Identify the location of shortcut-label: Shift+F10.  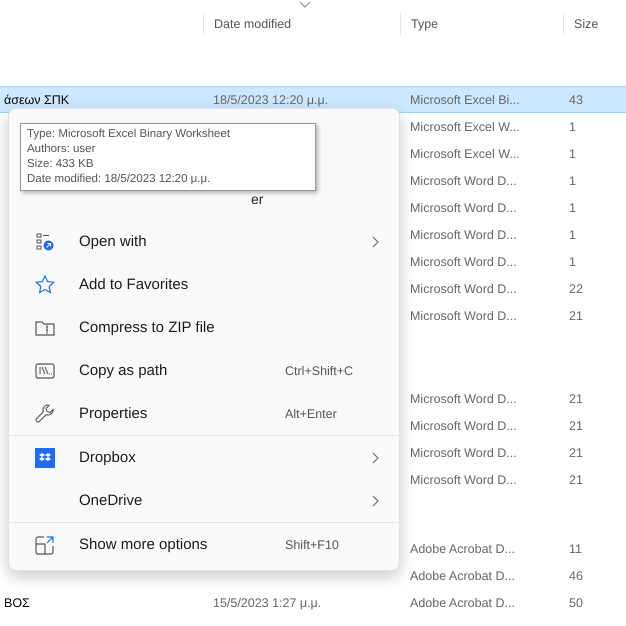
(312, 545).